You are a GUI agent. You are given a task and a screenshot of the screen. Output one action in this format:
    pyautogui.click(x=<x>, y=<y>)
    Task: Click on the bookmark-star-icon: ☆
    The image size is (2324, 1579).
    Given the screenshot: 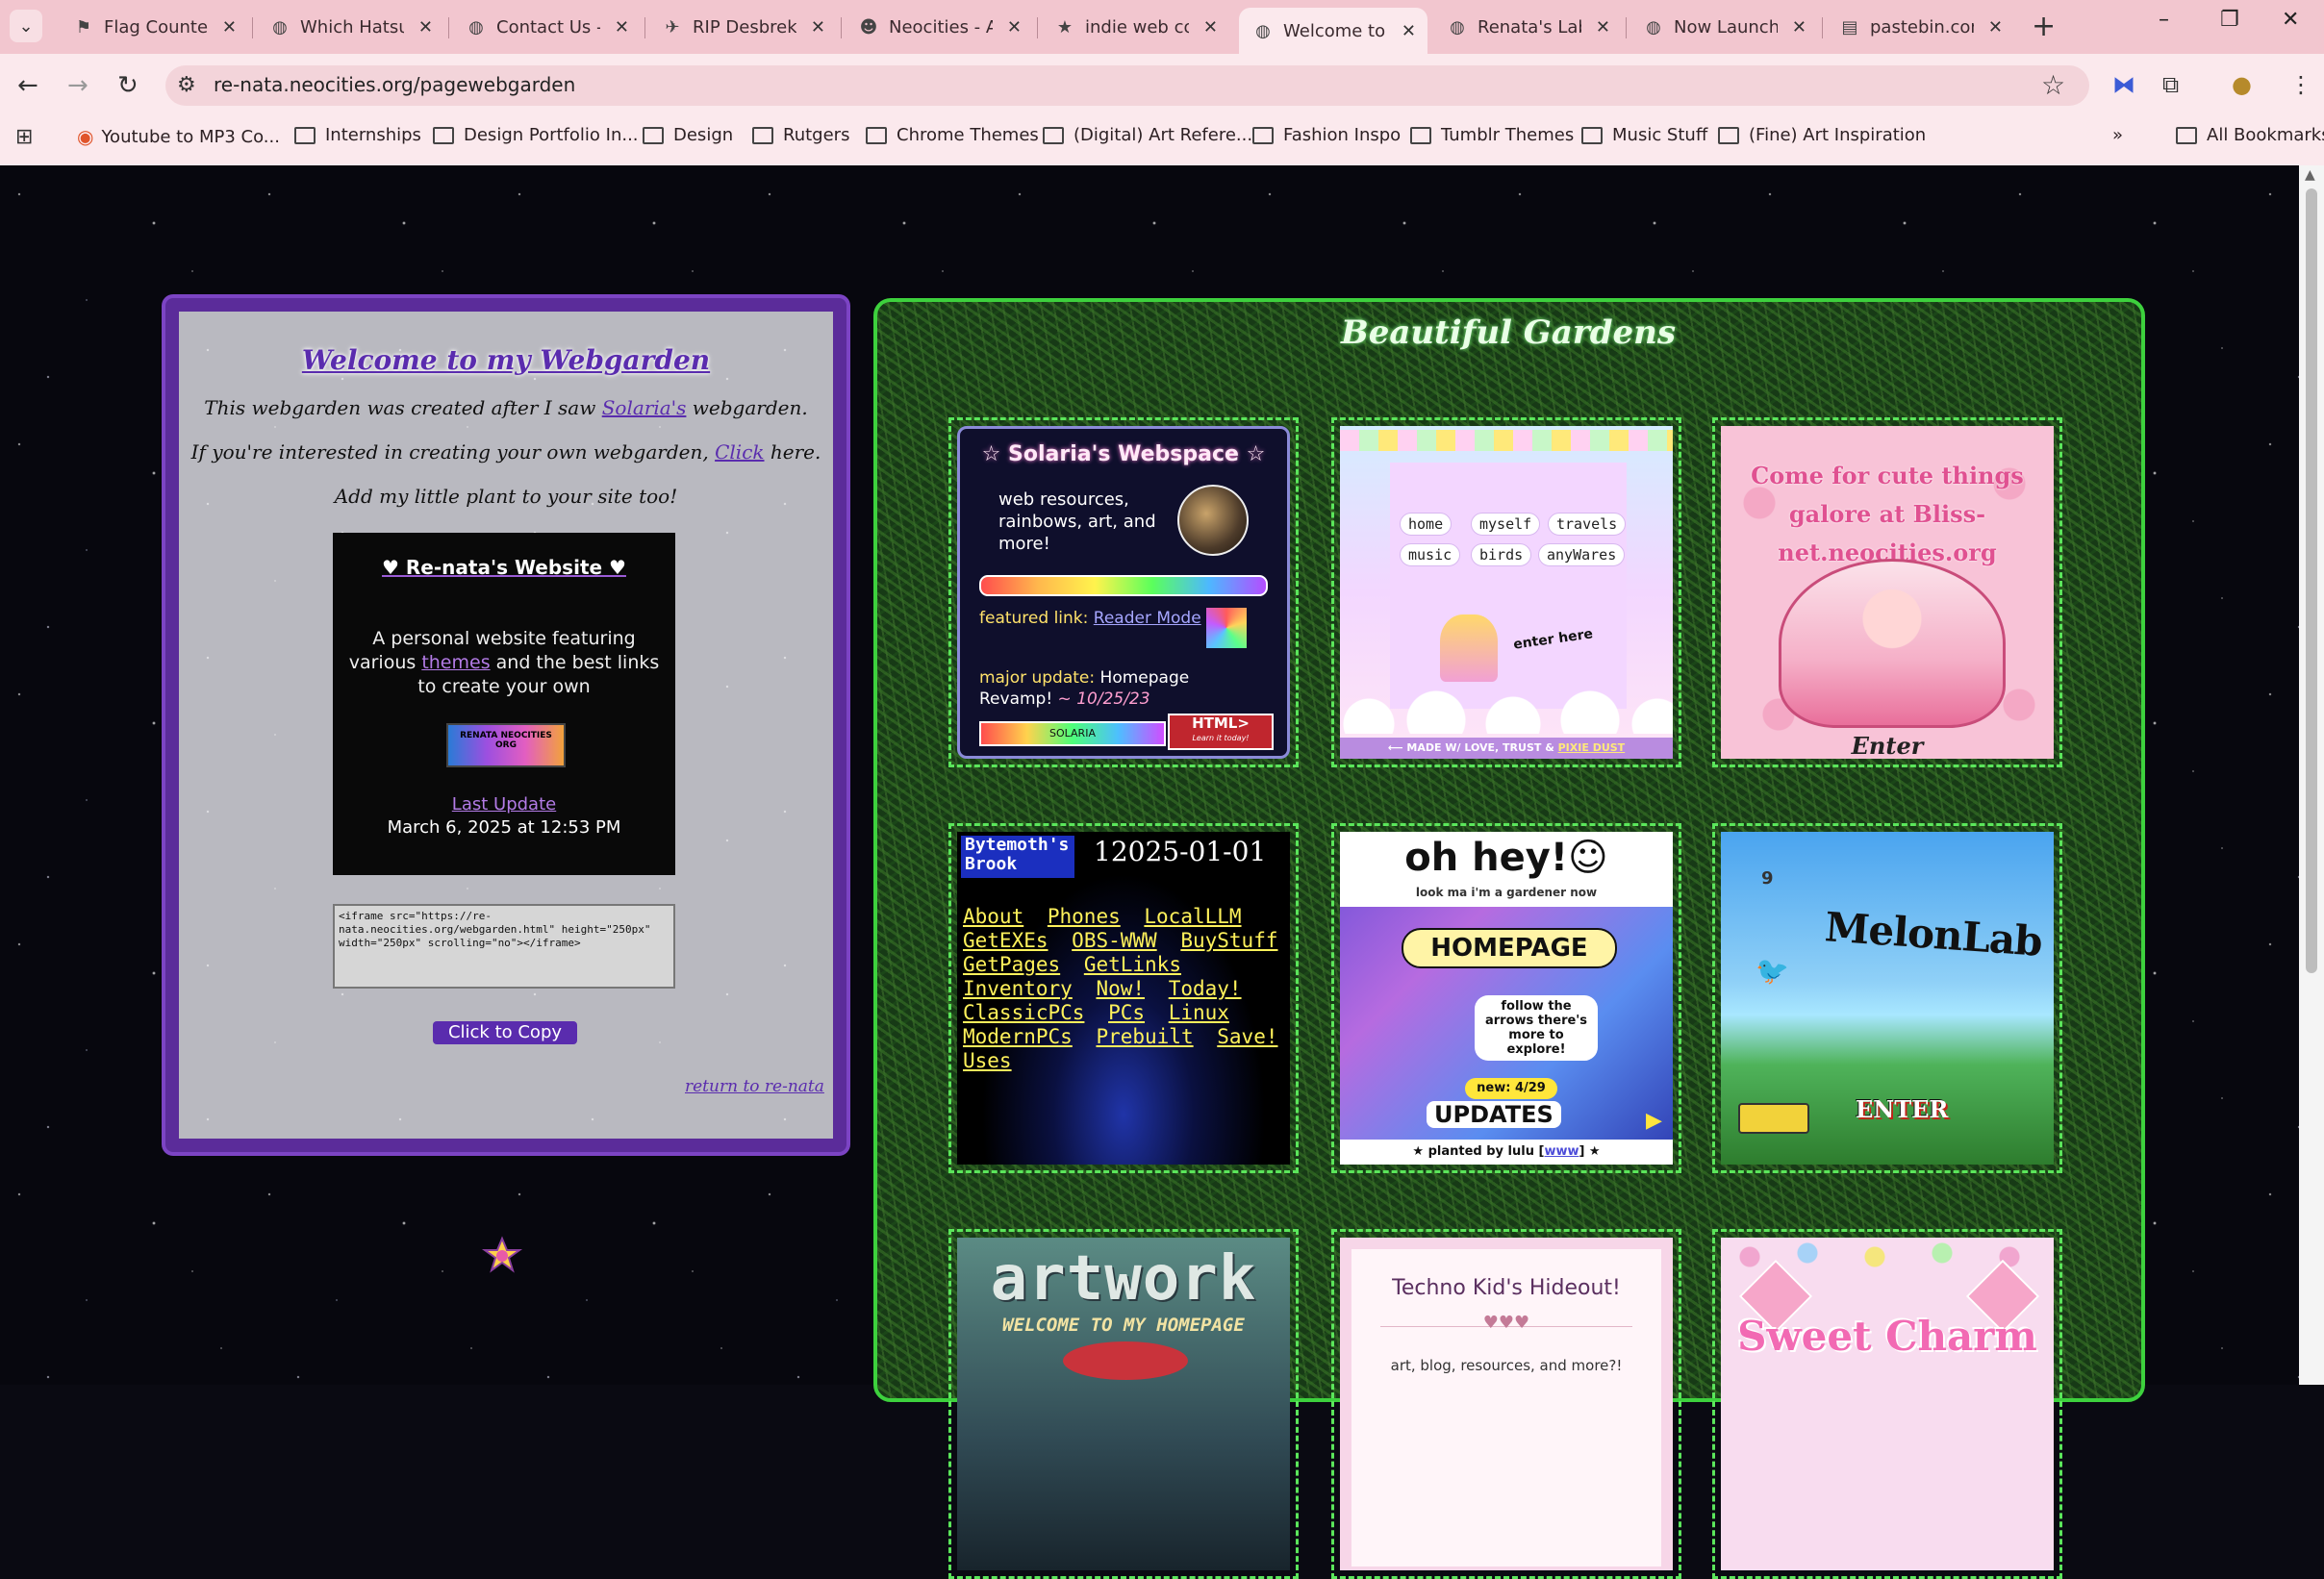 What is the action you would take?
    pyautogui.click(x=2053, y=85)
    